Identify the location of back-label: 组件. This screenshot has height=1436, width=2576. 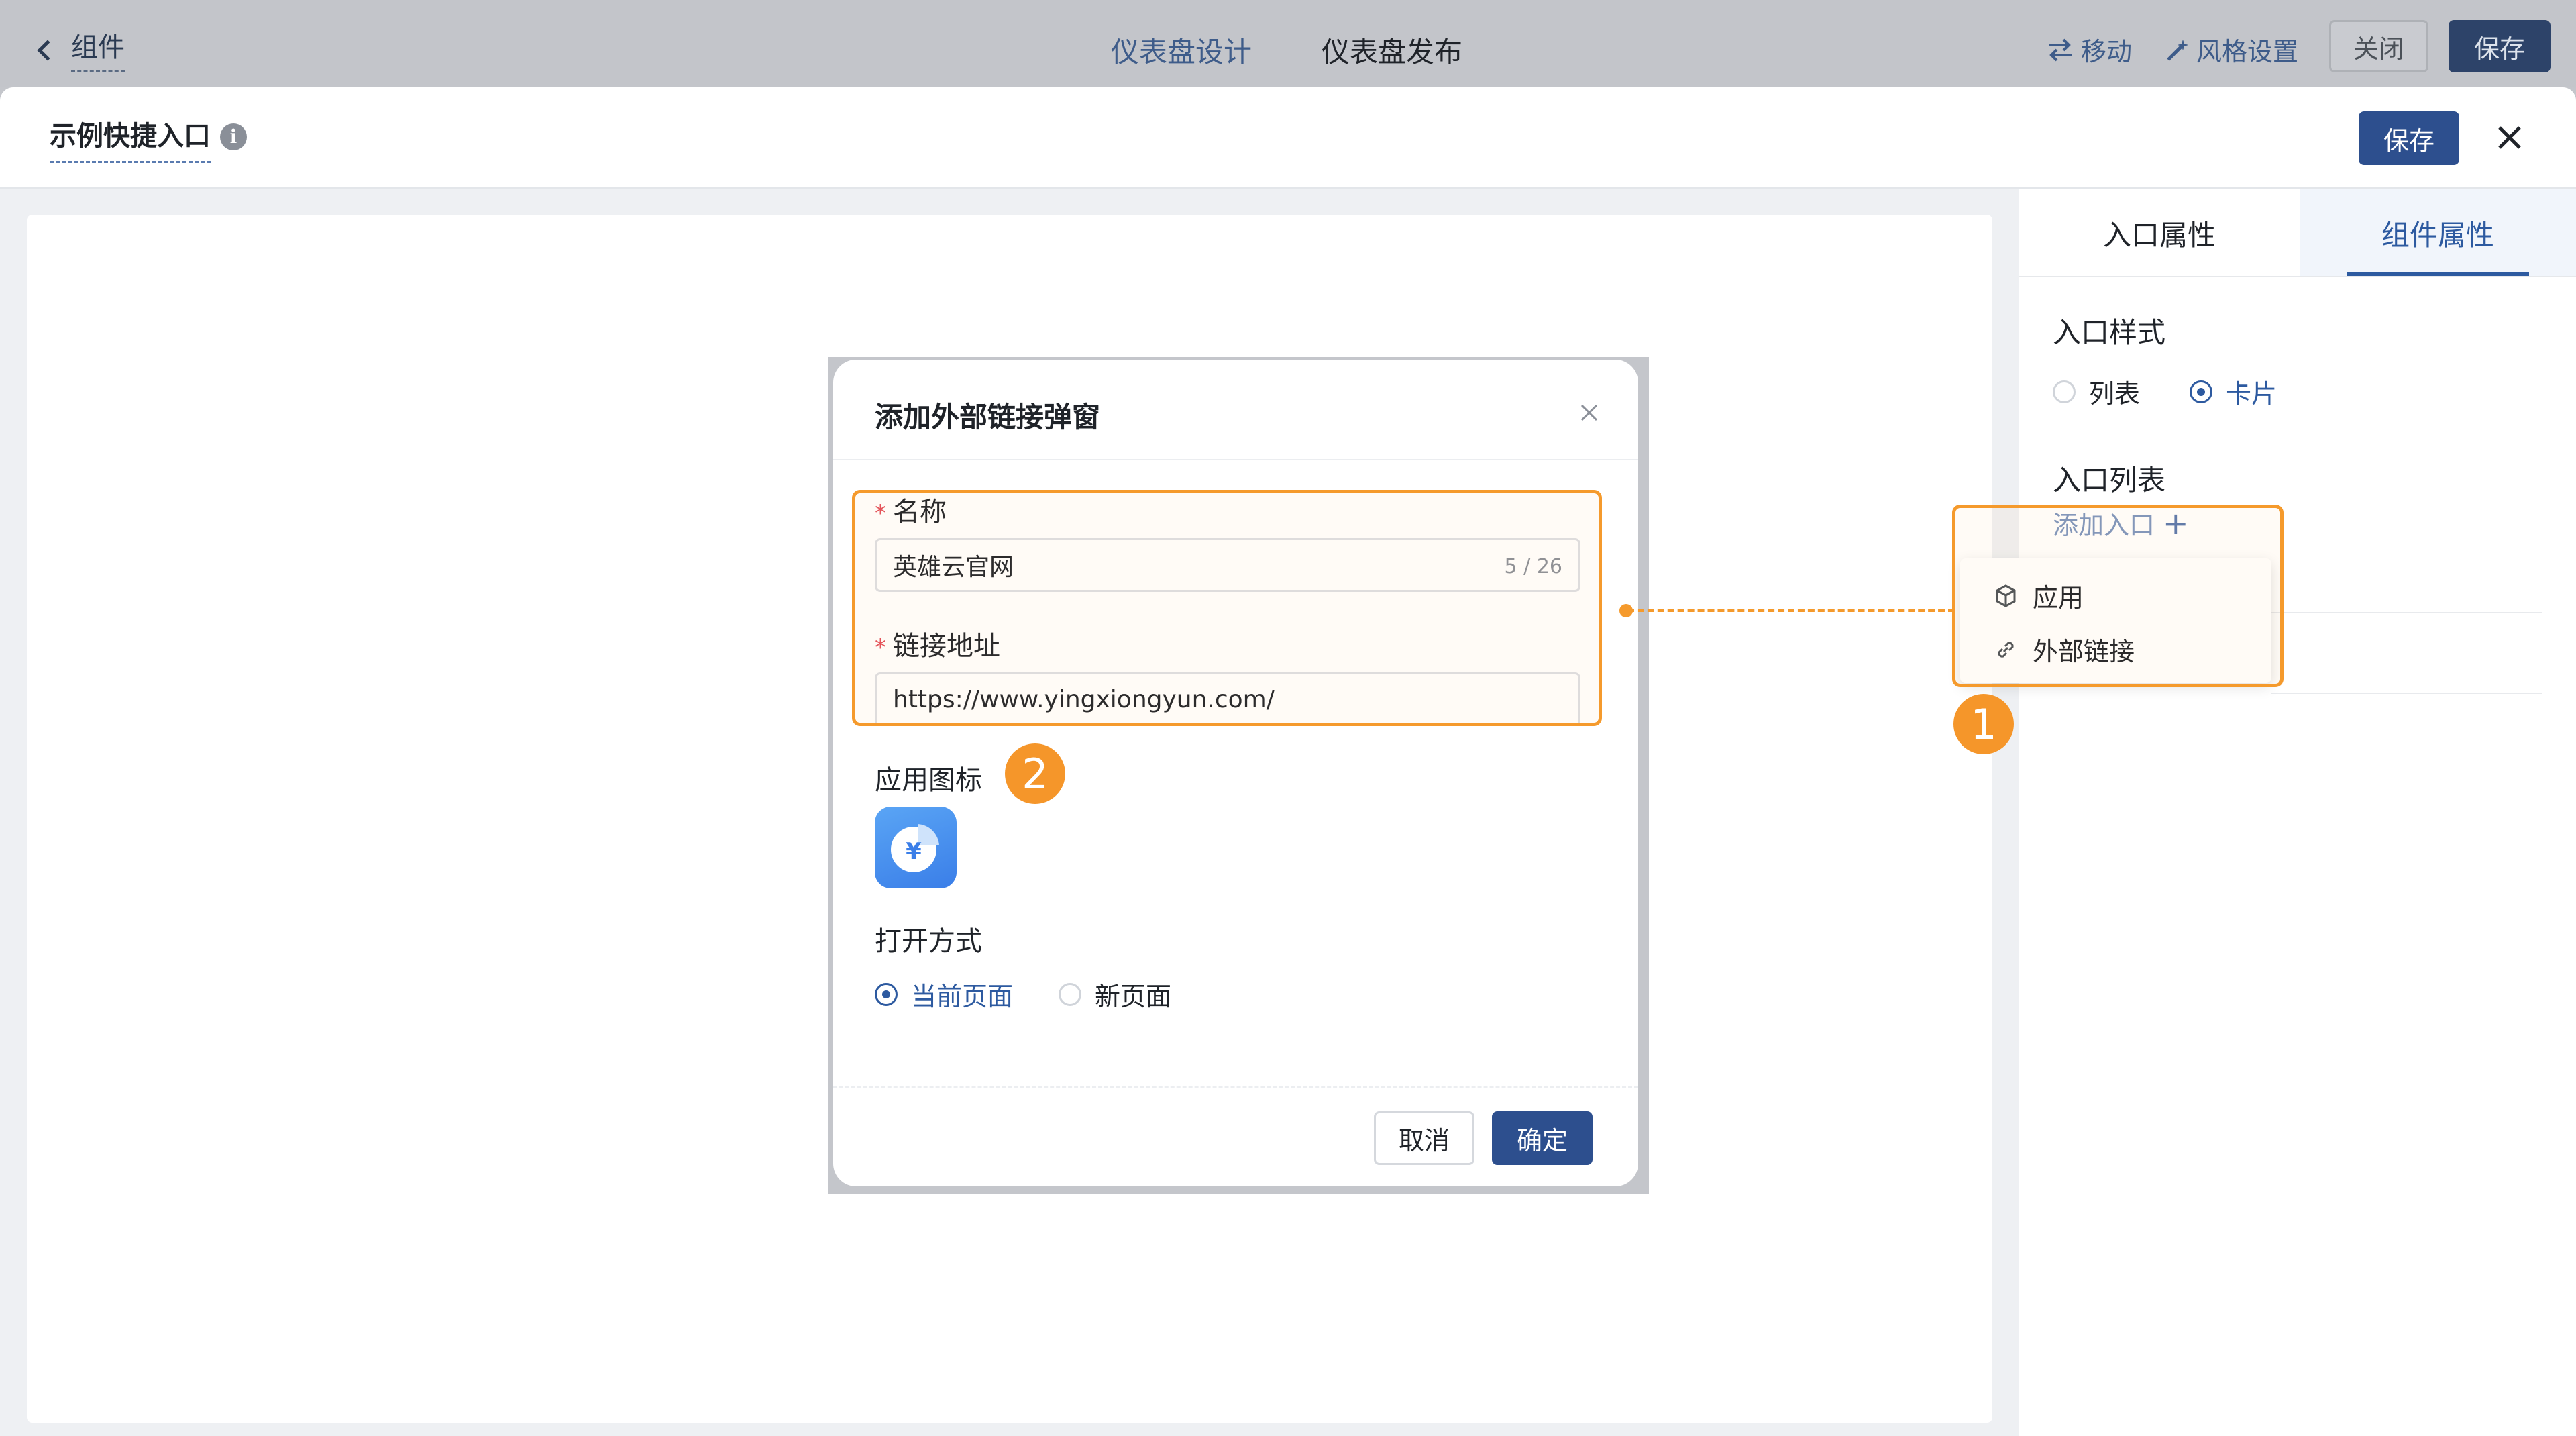
(98, 49).